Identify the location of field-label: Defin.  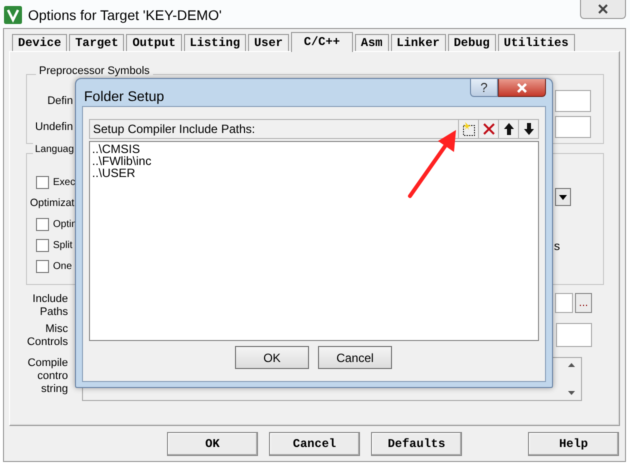
(59, 101).